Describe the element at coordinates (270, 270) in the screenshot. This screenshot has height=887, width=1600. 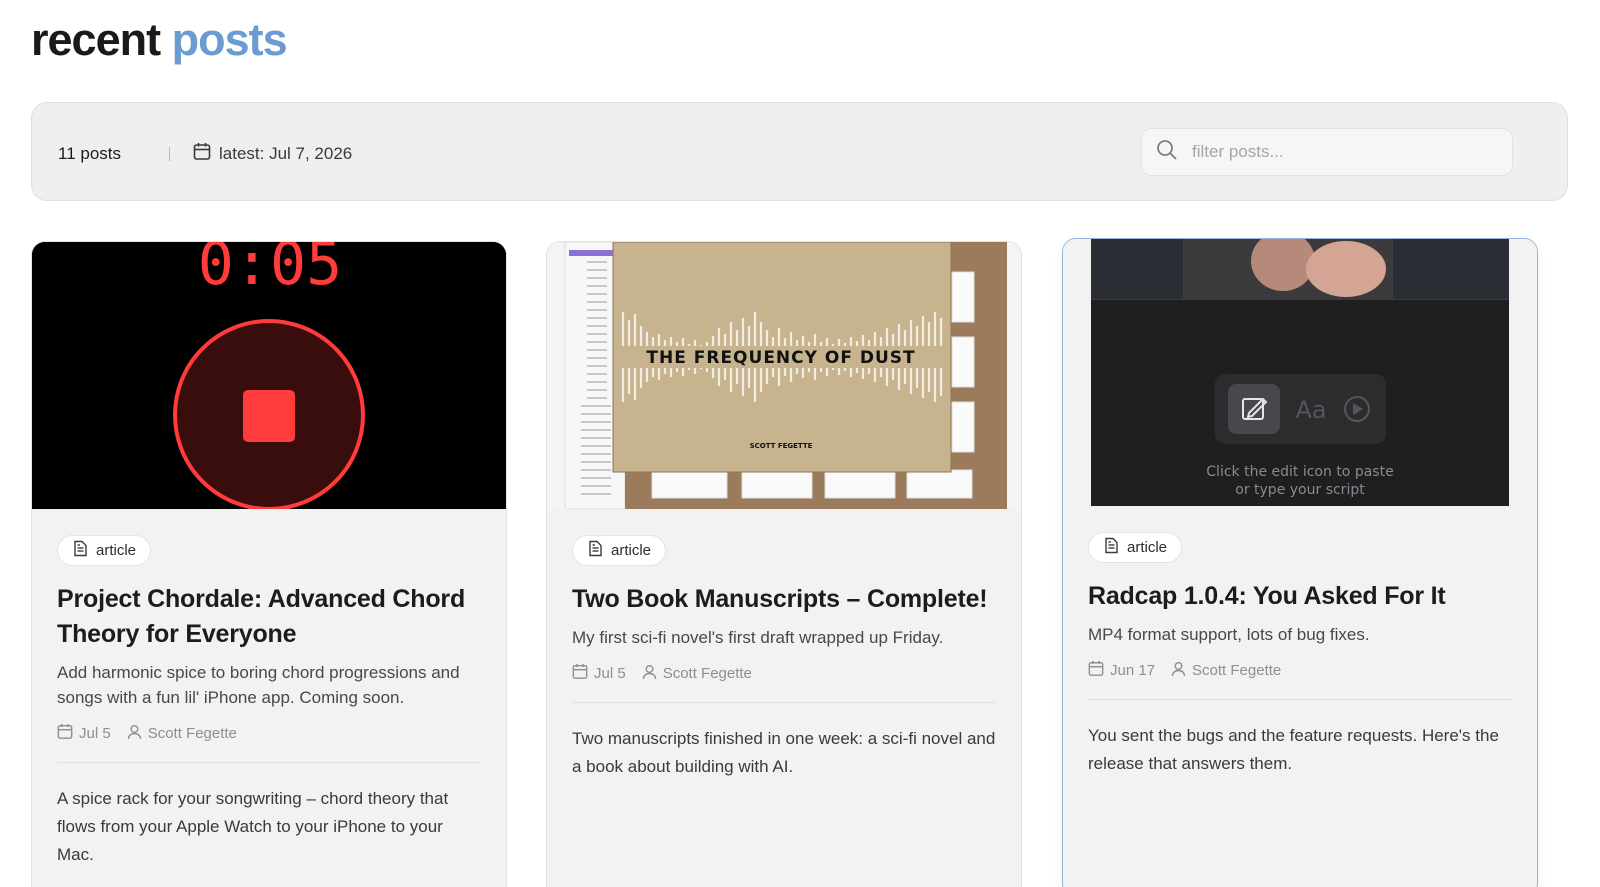
I see `timer-readout: 0:05` at that location.